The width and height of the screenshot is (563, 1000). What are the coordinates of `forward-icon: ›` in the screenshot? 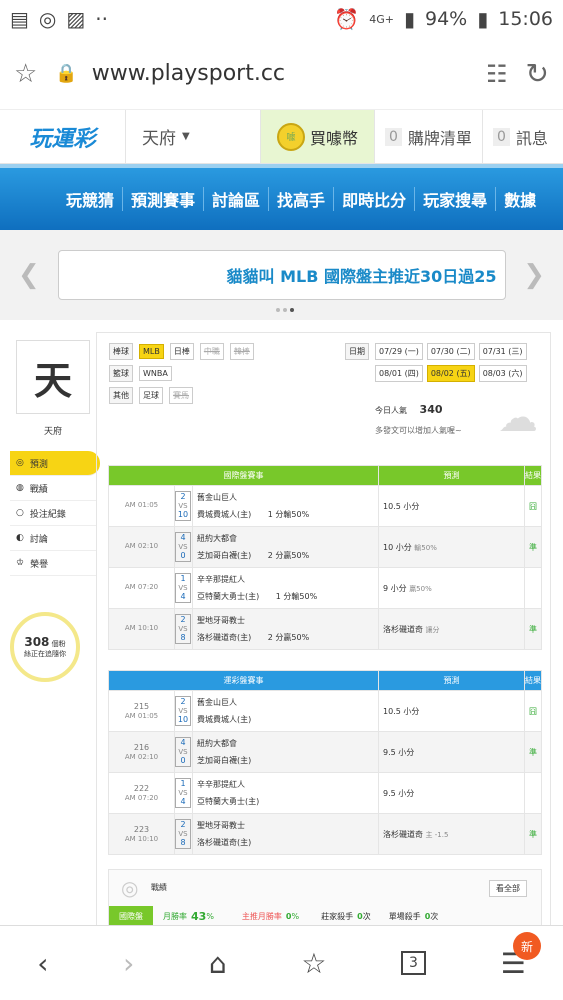 It's located at (128, 963).